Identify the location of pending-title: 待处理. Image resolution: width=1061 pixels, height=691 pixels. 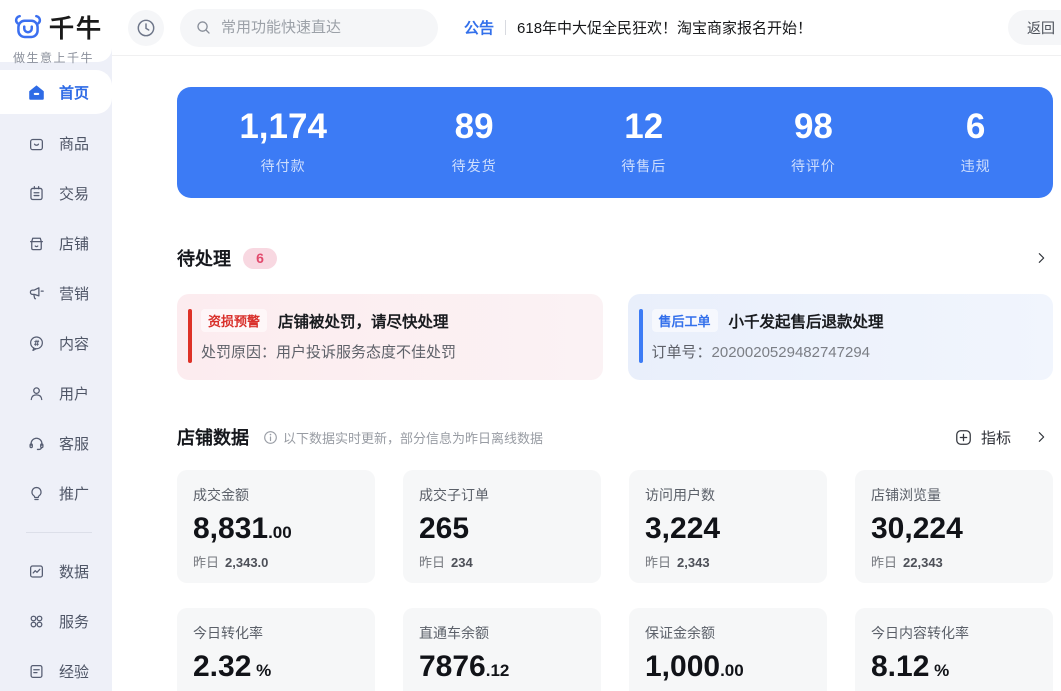
(204, 259).